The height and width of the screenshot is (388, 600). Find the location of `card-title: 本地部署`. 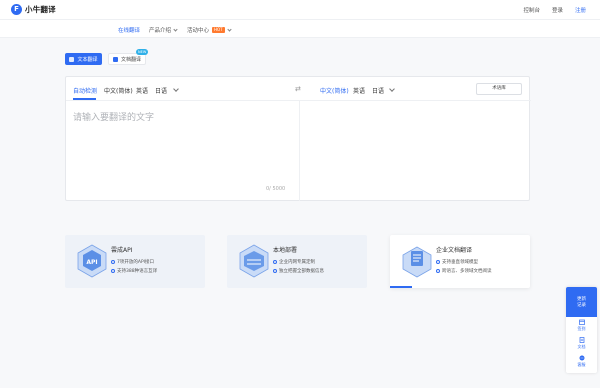

card-title: 本地部署 is located at coordinates (285, 250).